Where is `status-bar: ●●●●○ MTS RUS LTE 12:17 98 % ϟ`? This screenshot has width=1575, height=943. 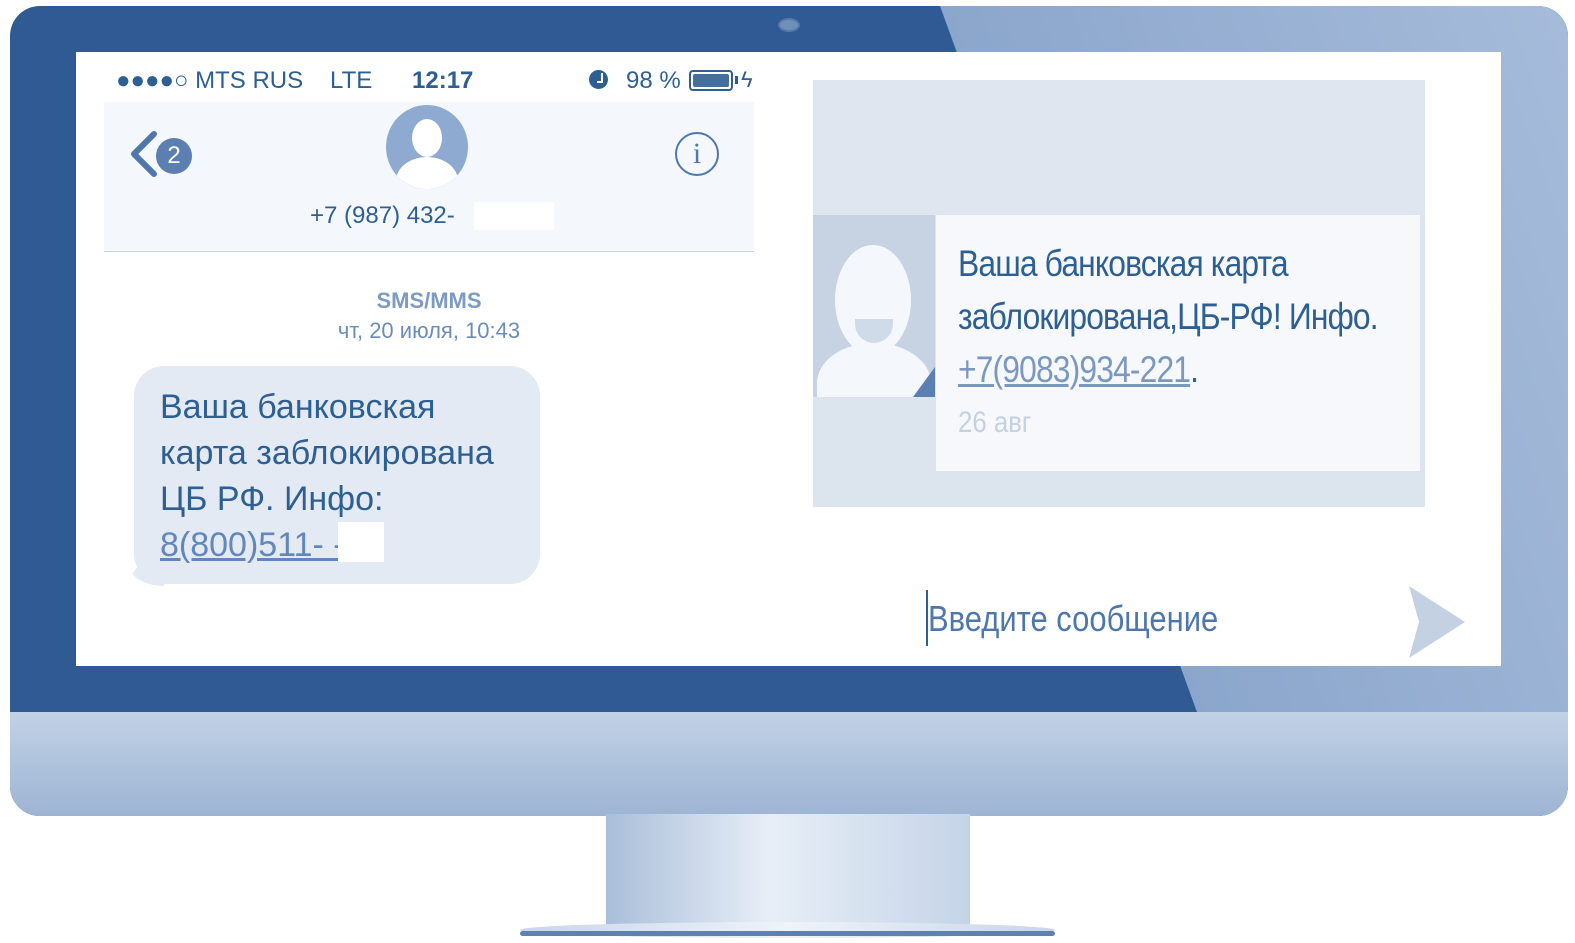
status-bar: ●●●●○ MTS RUS LTE 12:17 98 % ϟ is located at coordinates (435, 81).